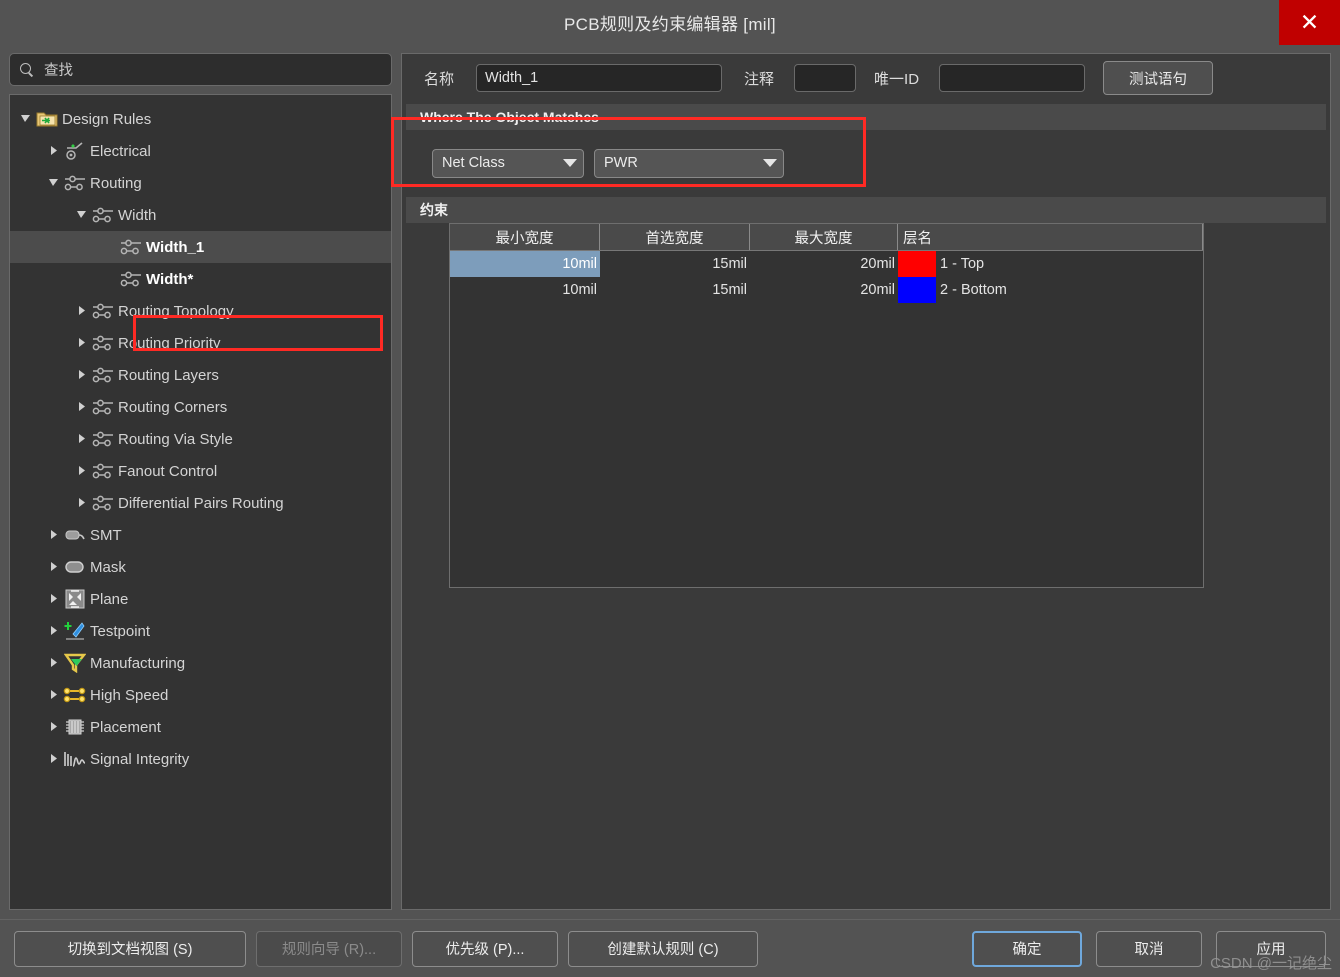 The height and width of the screenshot is (977, 1340). Describe the element at coordinates (200, 535) in the screenshot. I see `tree-item-smt: SMT` at that location.